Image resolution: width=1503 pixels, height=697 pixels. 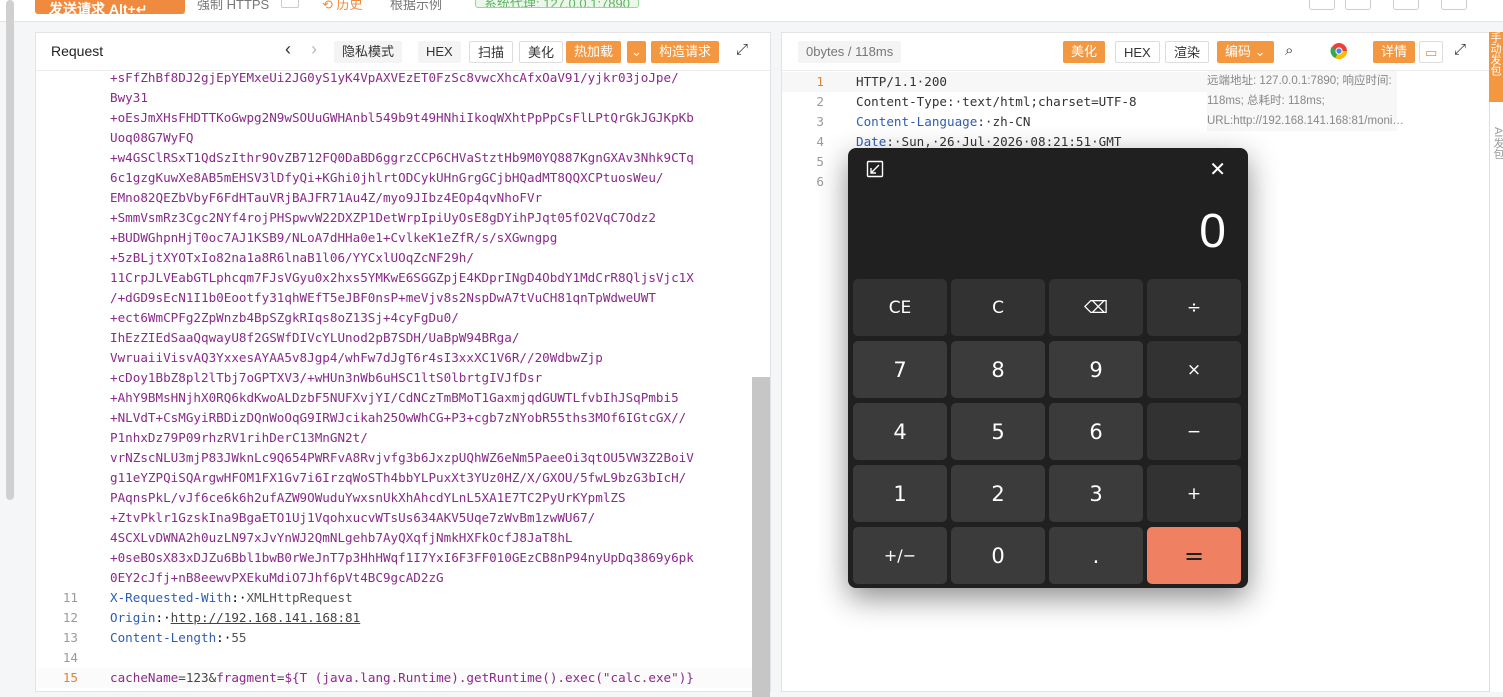 What do you see at coordinates (875, 169) in the screenshot?
I see `expand-window-icon` at bounding box center [875, 169].